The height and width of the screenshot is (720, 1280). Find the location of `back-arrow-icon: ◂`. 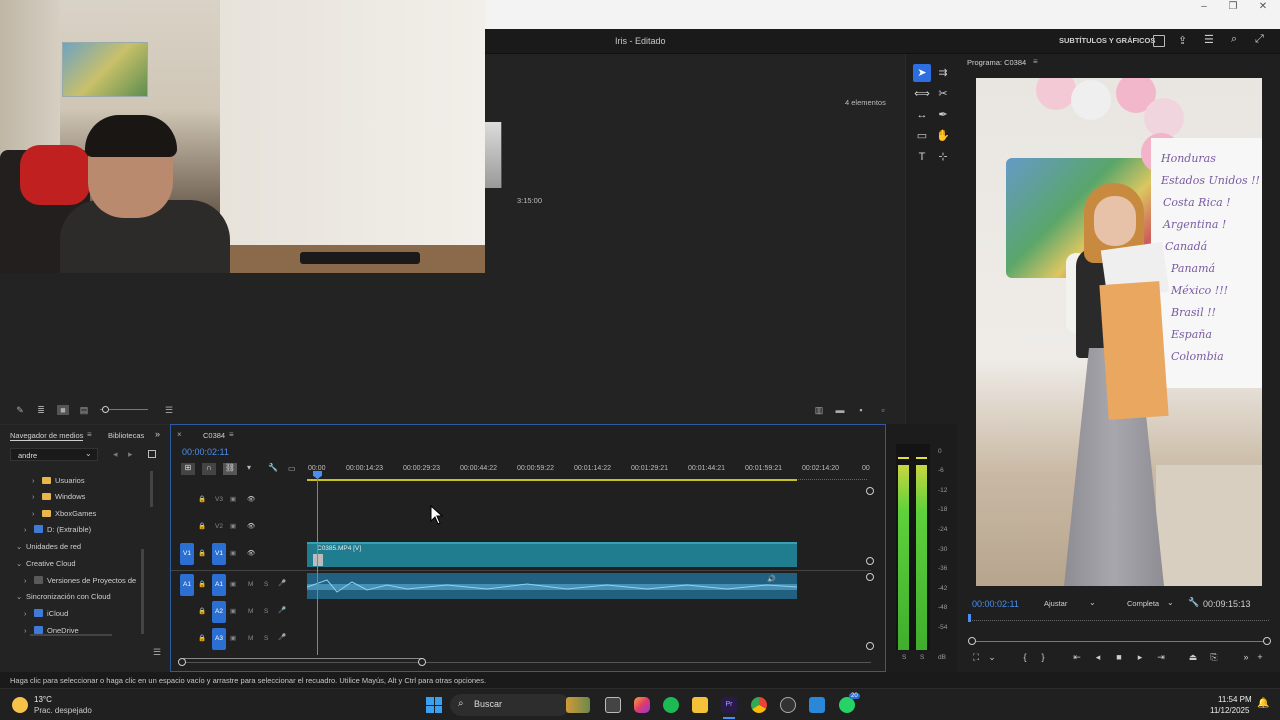

back-arrow-icon: ◂ is located at coordinates (115, 454).